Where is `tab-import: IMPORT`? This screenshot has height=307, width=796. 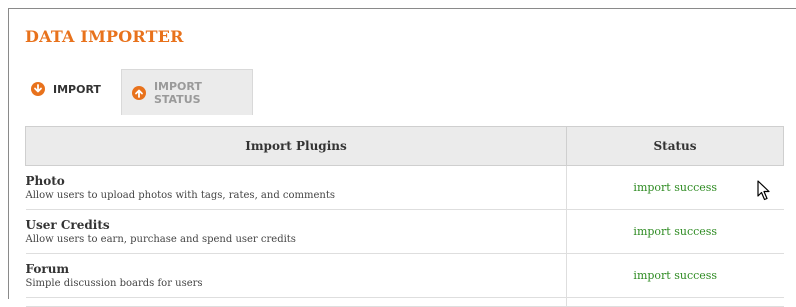
tab-import: IMPORT is located at coordinates (73, 89).